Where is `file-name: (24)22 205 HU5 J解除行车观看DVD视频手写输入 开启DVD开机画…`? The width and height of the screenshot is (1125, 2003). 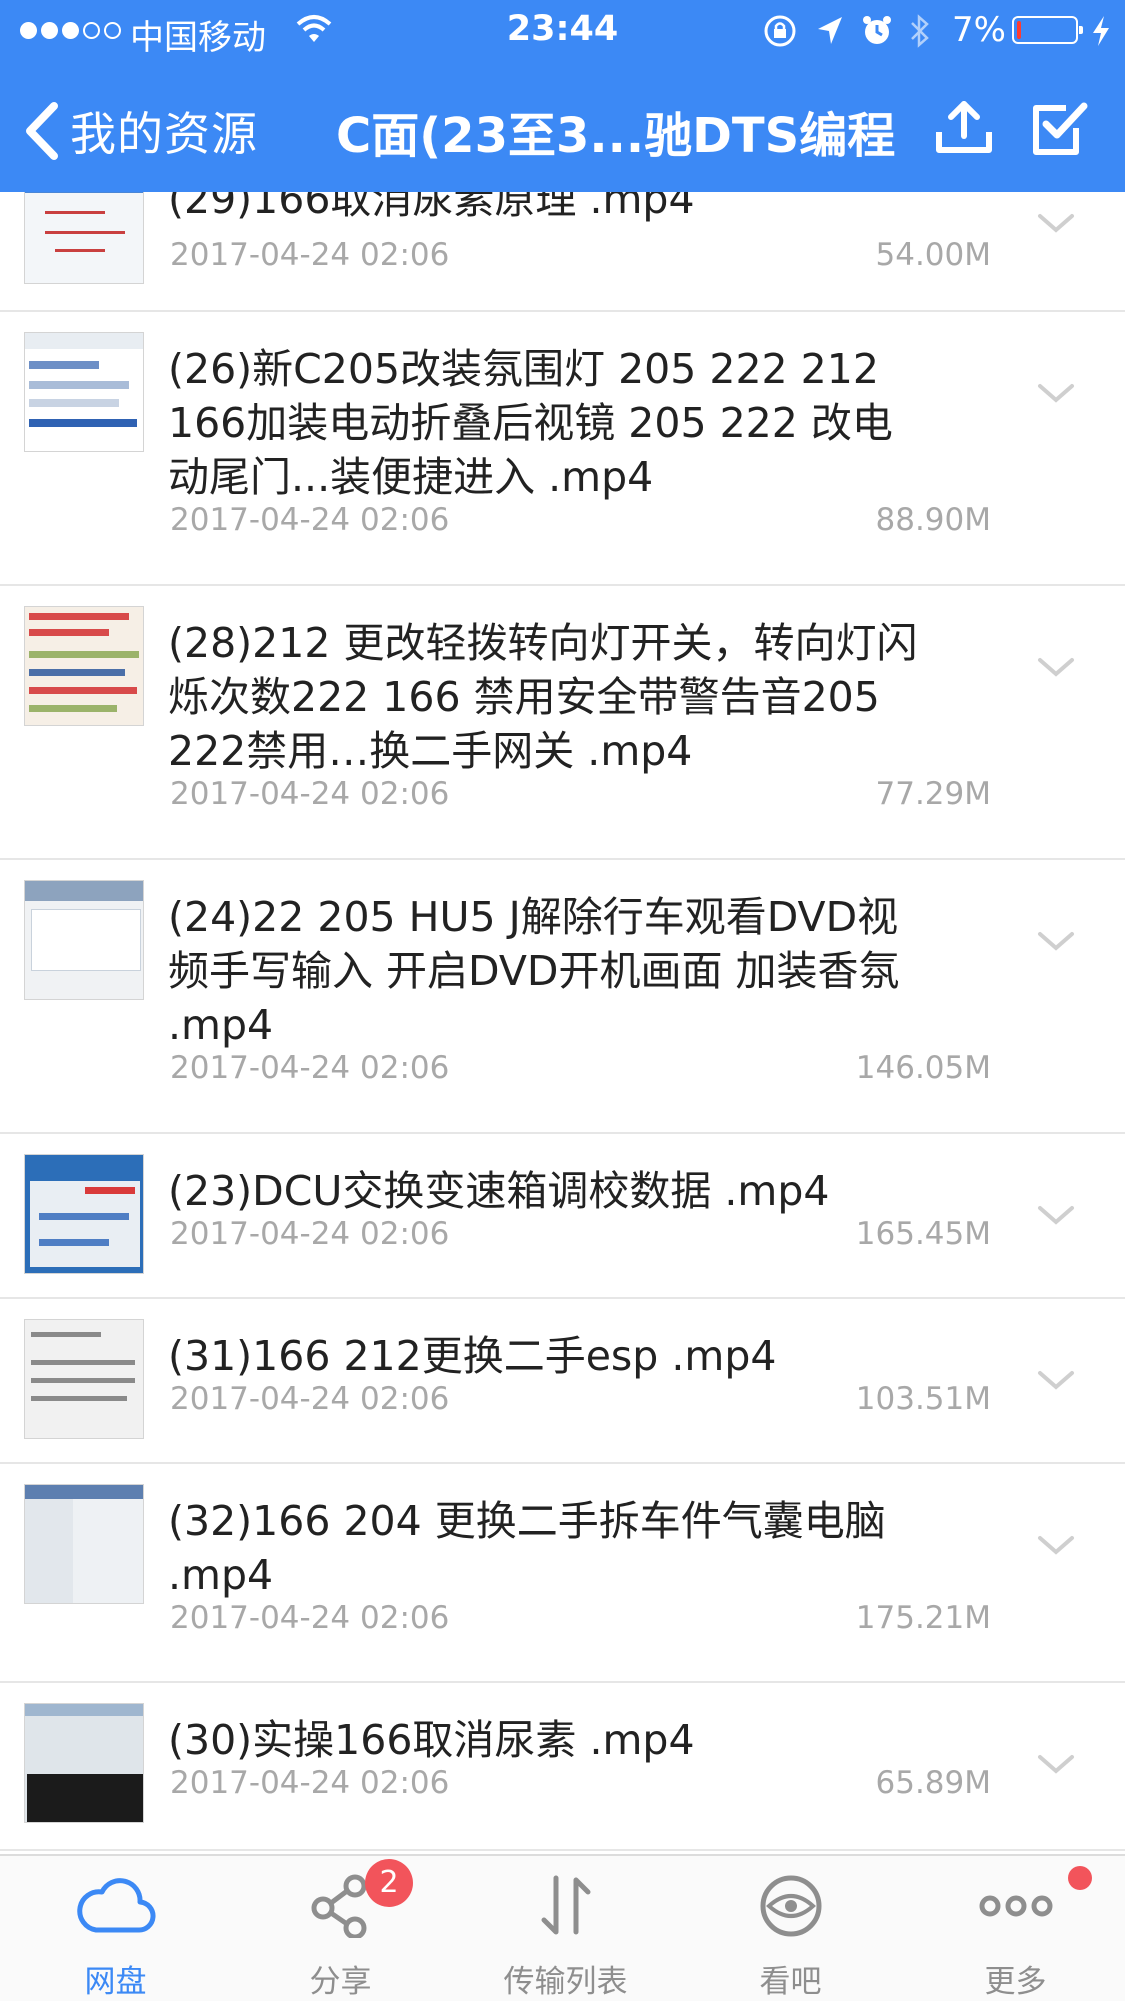 file-name: (24)22 205 HU5 J解除行车观看DVD视频手写输入 开启DVD开机画… is located at coordinates (534, 971).